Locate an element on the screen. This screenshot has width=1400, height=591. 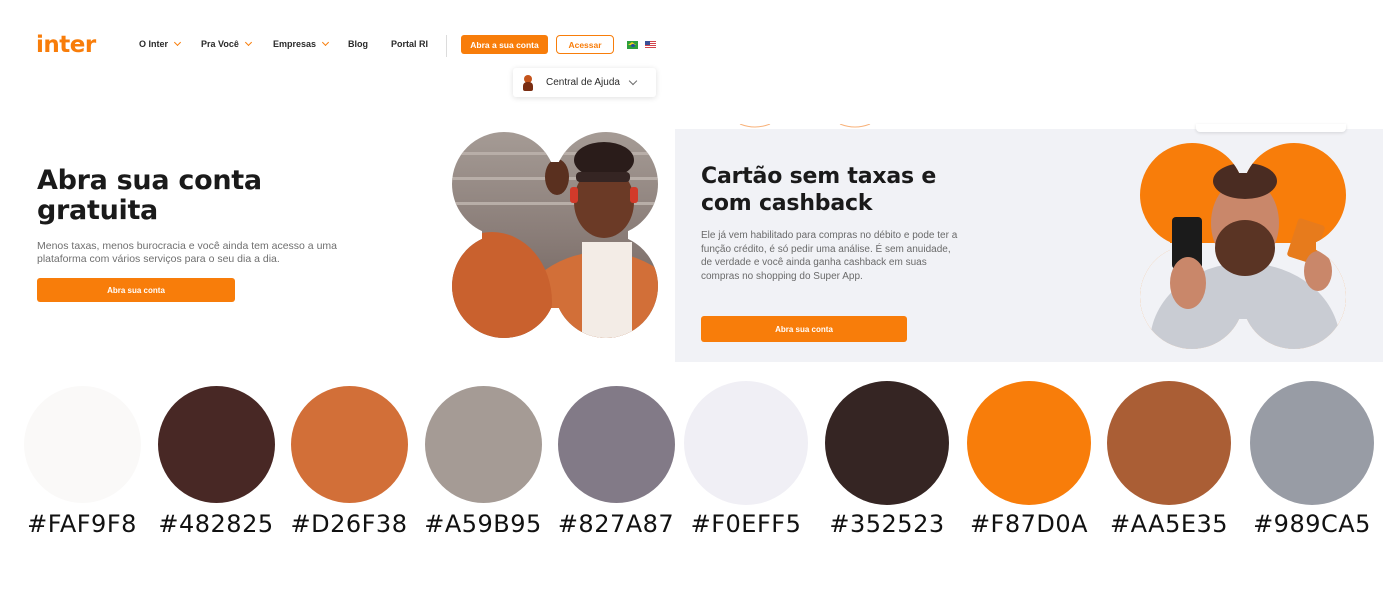
help-center-dropdown: Central de Ajuda is located at coordinates (584, 82).